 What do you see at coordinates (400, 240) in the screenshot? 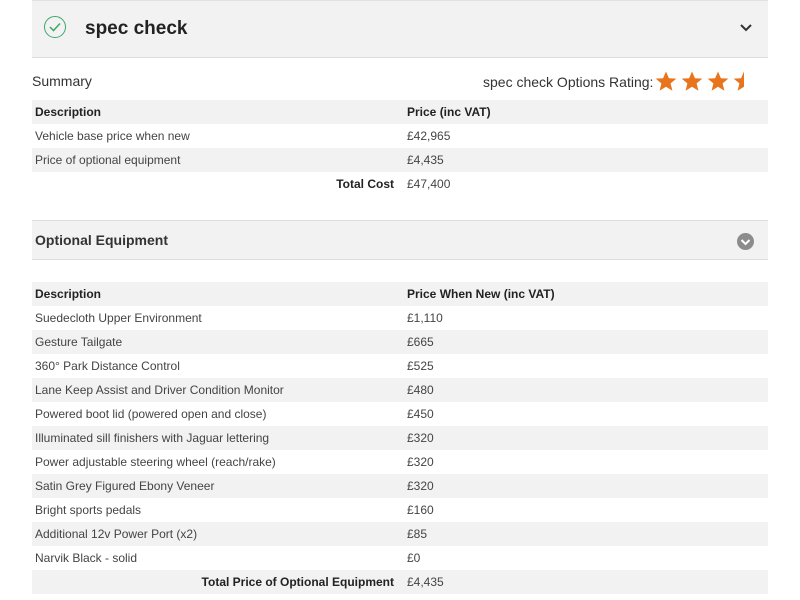
I see `optional-equipment-header: Optional Equipment` at bounding box center [400, 240].